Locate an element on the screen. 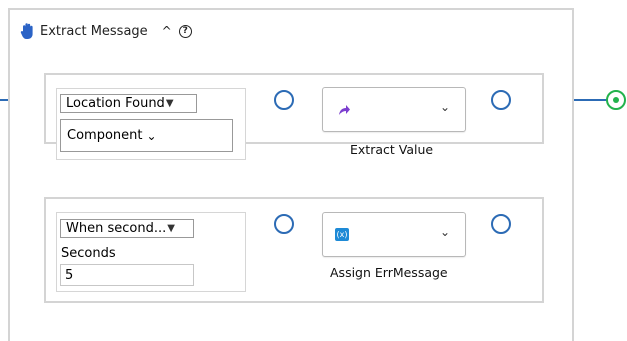  end-node-dot is located at coordinates (616, 100).